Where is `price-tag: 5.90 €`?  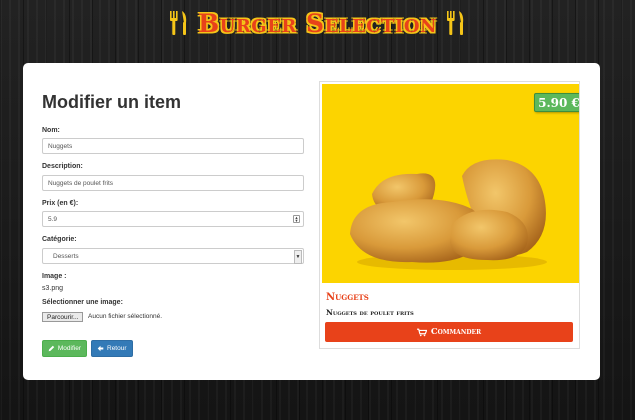
price-tag: 5.90 € is located at coordinates (556, 102).